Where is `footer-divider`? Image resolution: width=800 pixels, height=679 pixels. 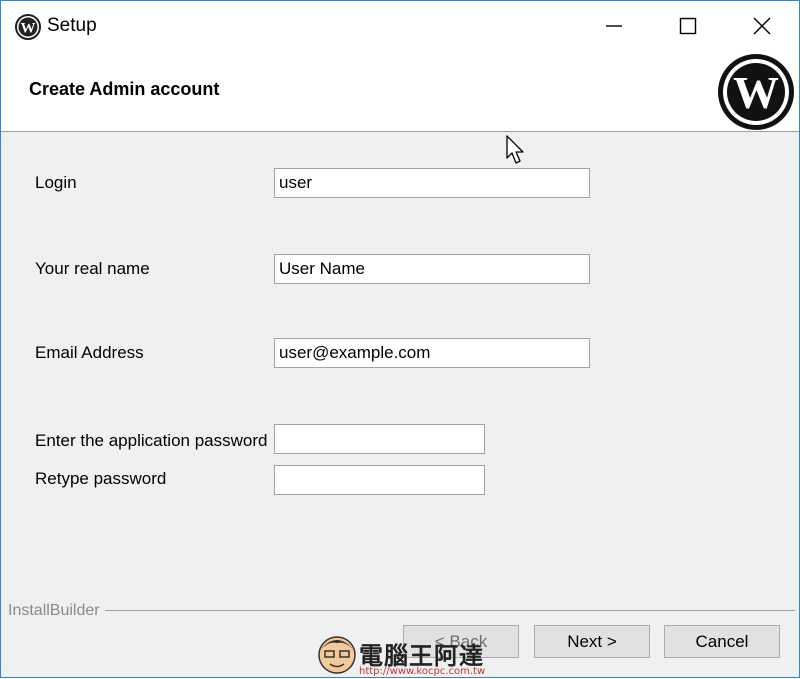 footer-divider is located at coordinates (450, 610).